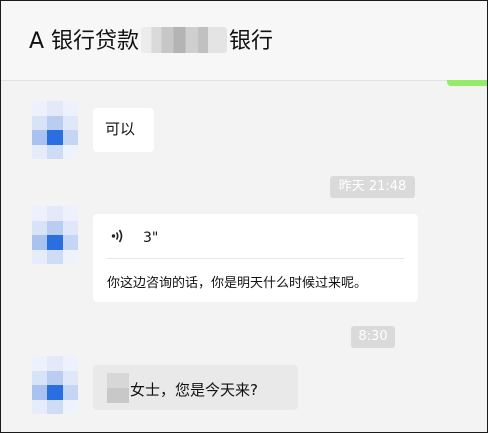 The image size is (488, 433). I want to click on chat-title: A 银行贷款 银行, so click(151, 42).